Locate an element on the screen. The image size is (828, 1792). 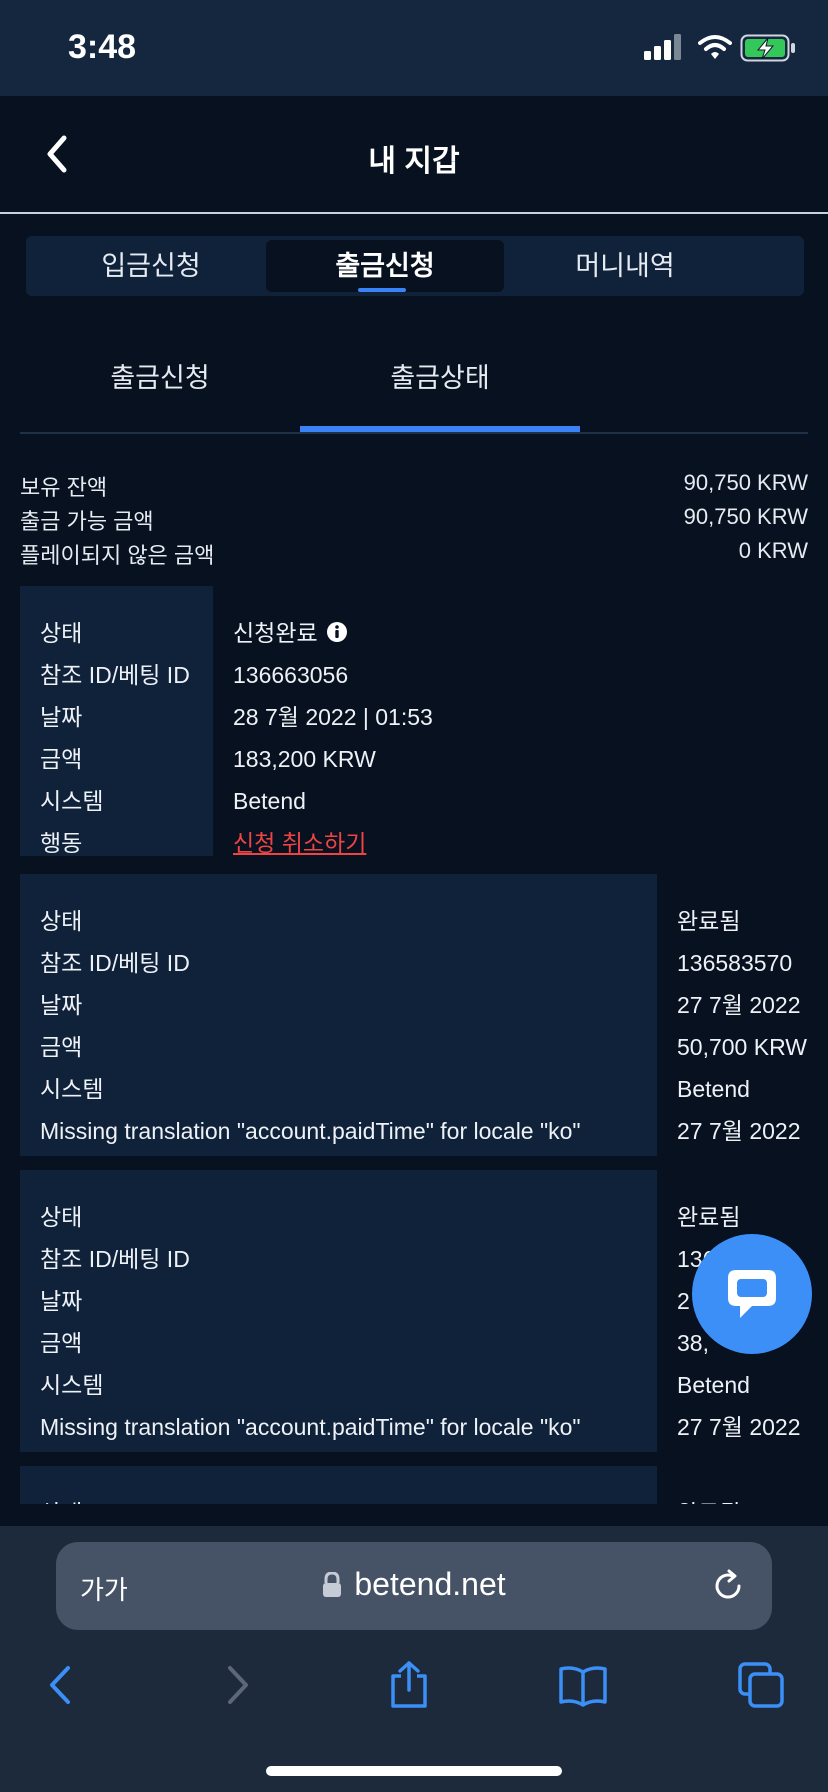
value-status: 신청완료 is located at coordinates (333, 633).